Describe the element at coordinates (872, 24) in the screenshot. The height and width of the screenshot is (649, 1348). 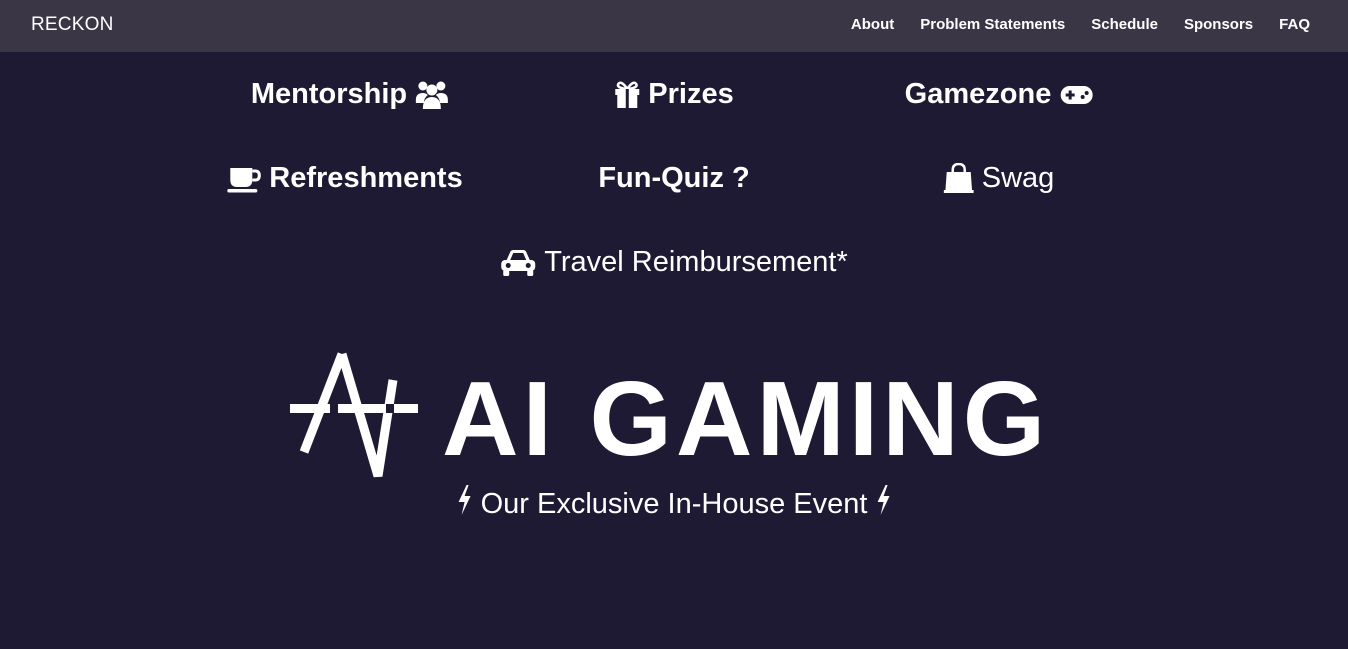
I see `nav-link-about: About` at that location.